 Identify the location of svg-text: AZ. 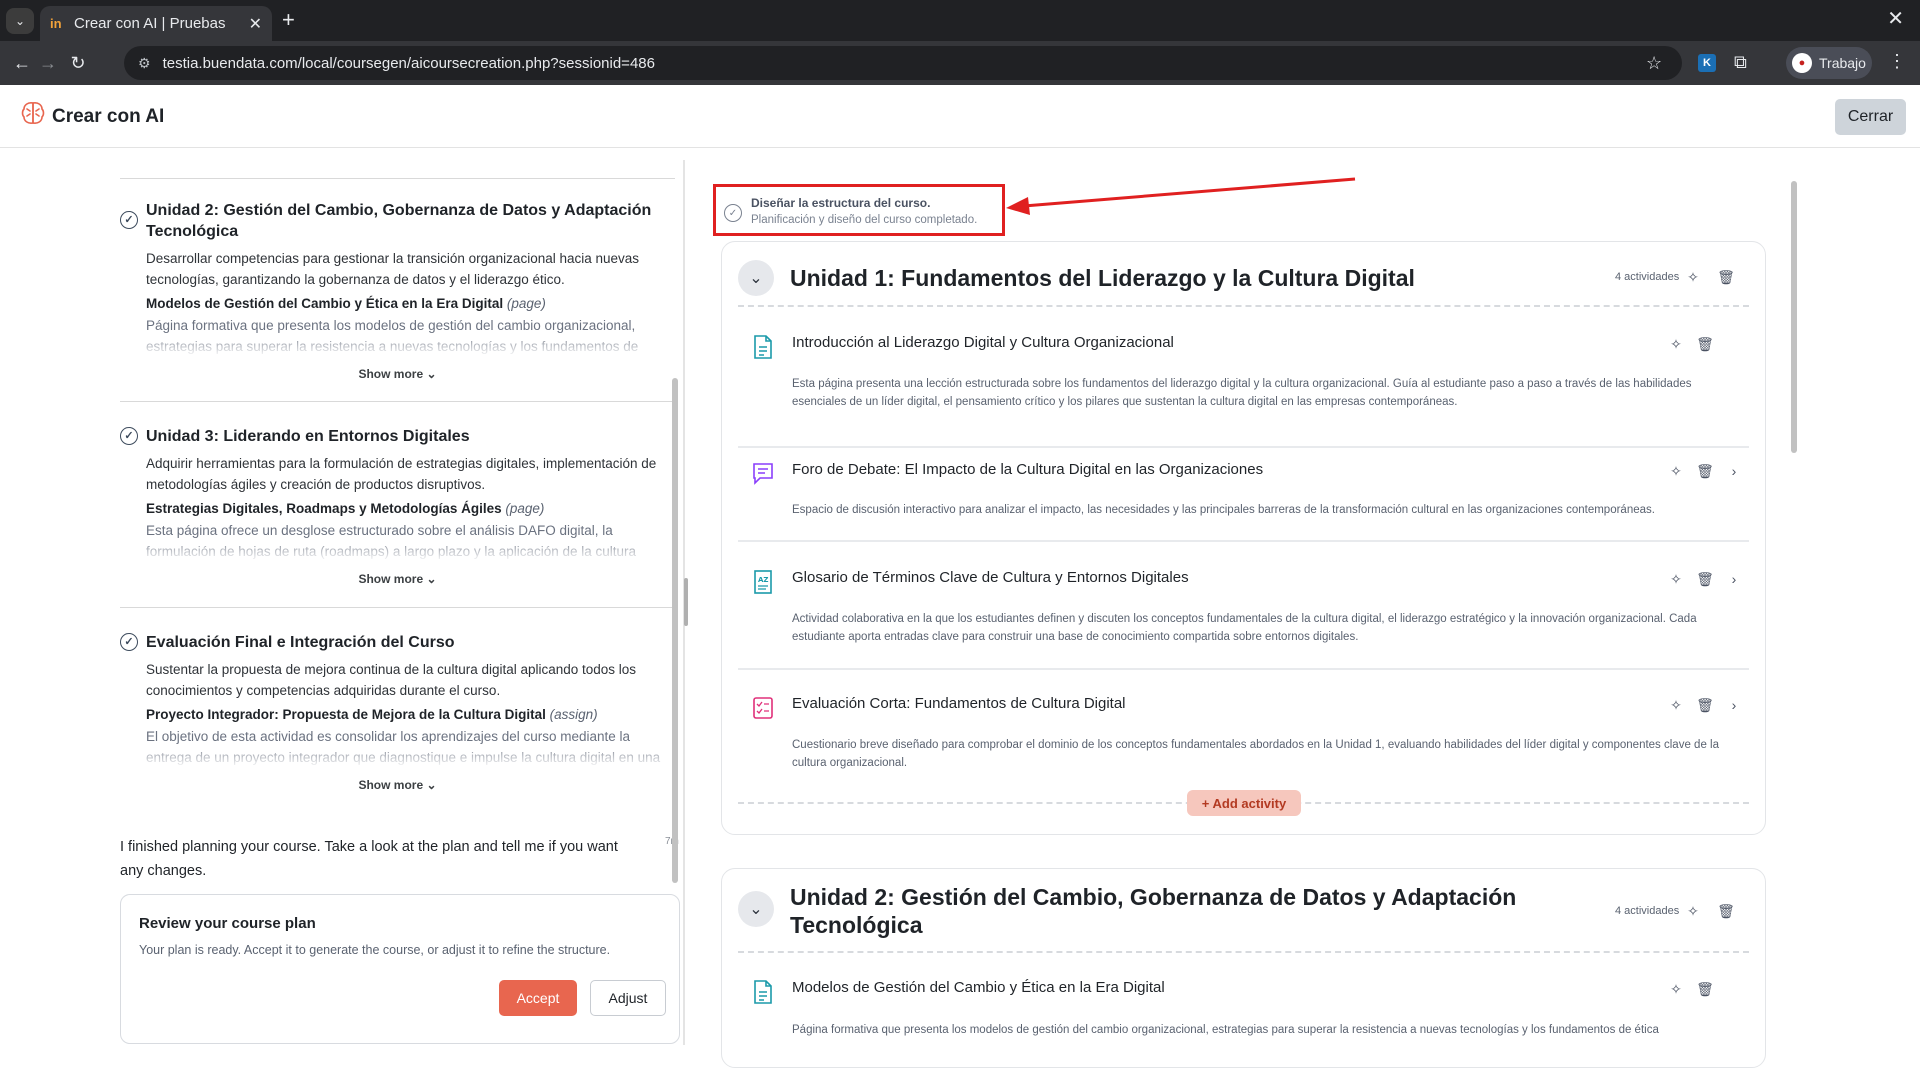
(763, 580).